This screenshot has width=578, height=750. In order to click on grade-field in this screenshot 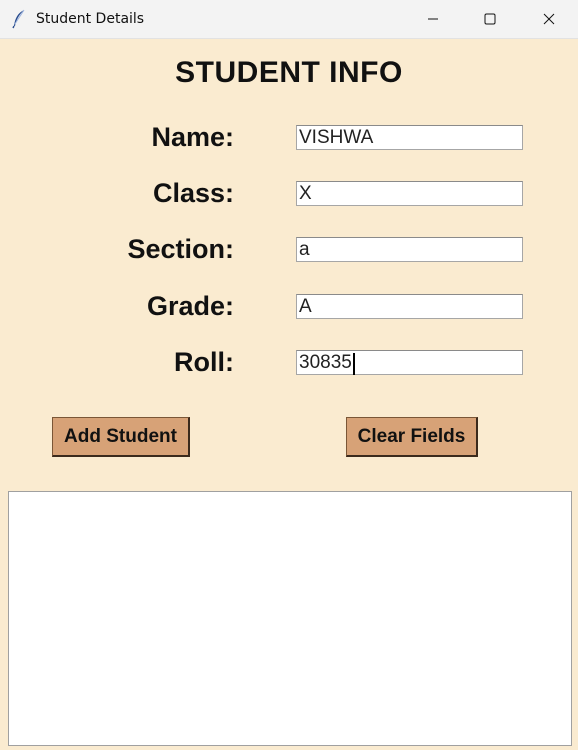, I will do `click(409, 306)`.